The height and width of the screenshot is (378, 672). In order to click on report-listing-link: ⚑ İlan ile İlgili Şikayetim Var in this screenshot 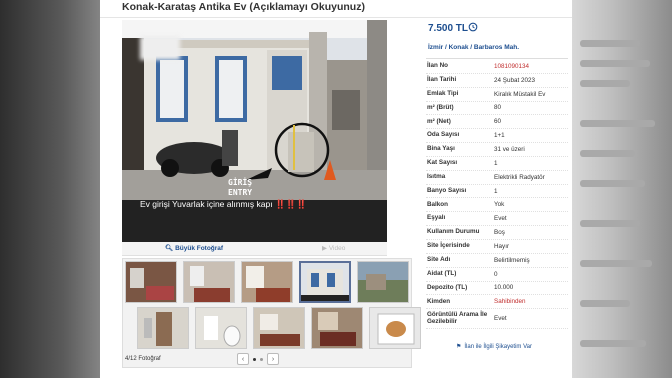, I will do `click(494, 347)`.